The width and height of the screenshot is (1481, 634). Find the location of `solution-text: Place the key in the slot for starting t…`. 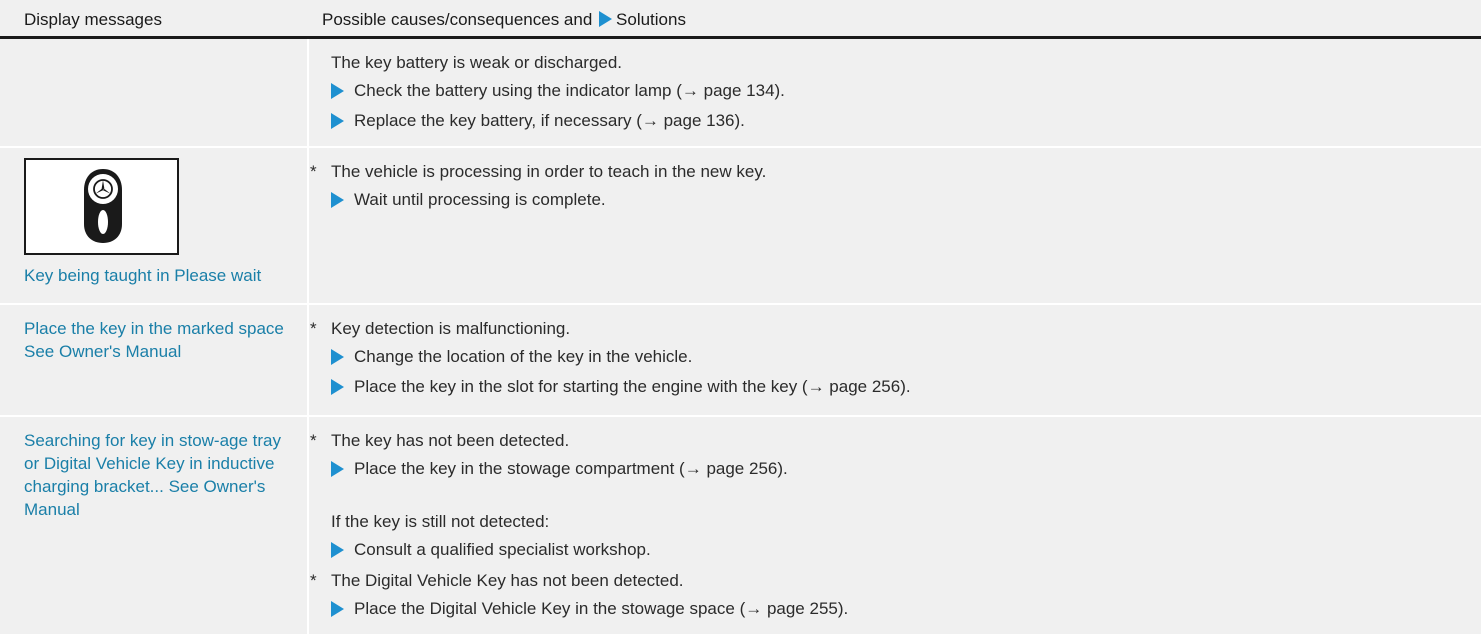

solution-text: Place the key in the slot for starting t… is located at coordinates (632, 386).